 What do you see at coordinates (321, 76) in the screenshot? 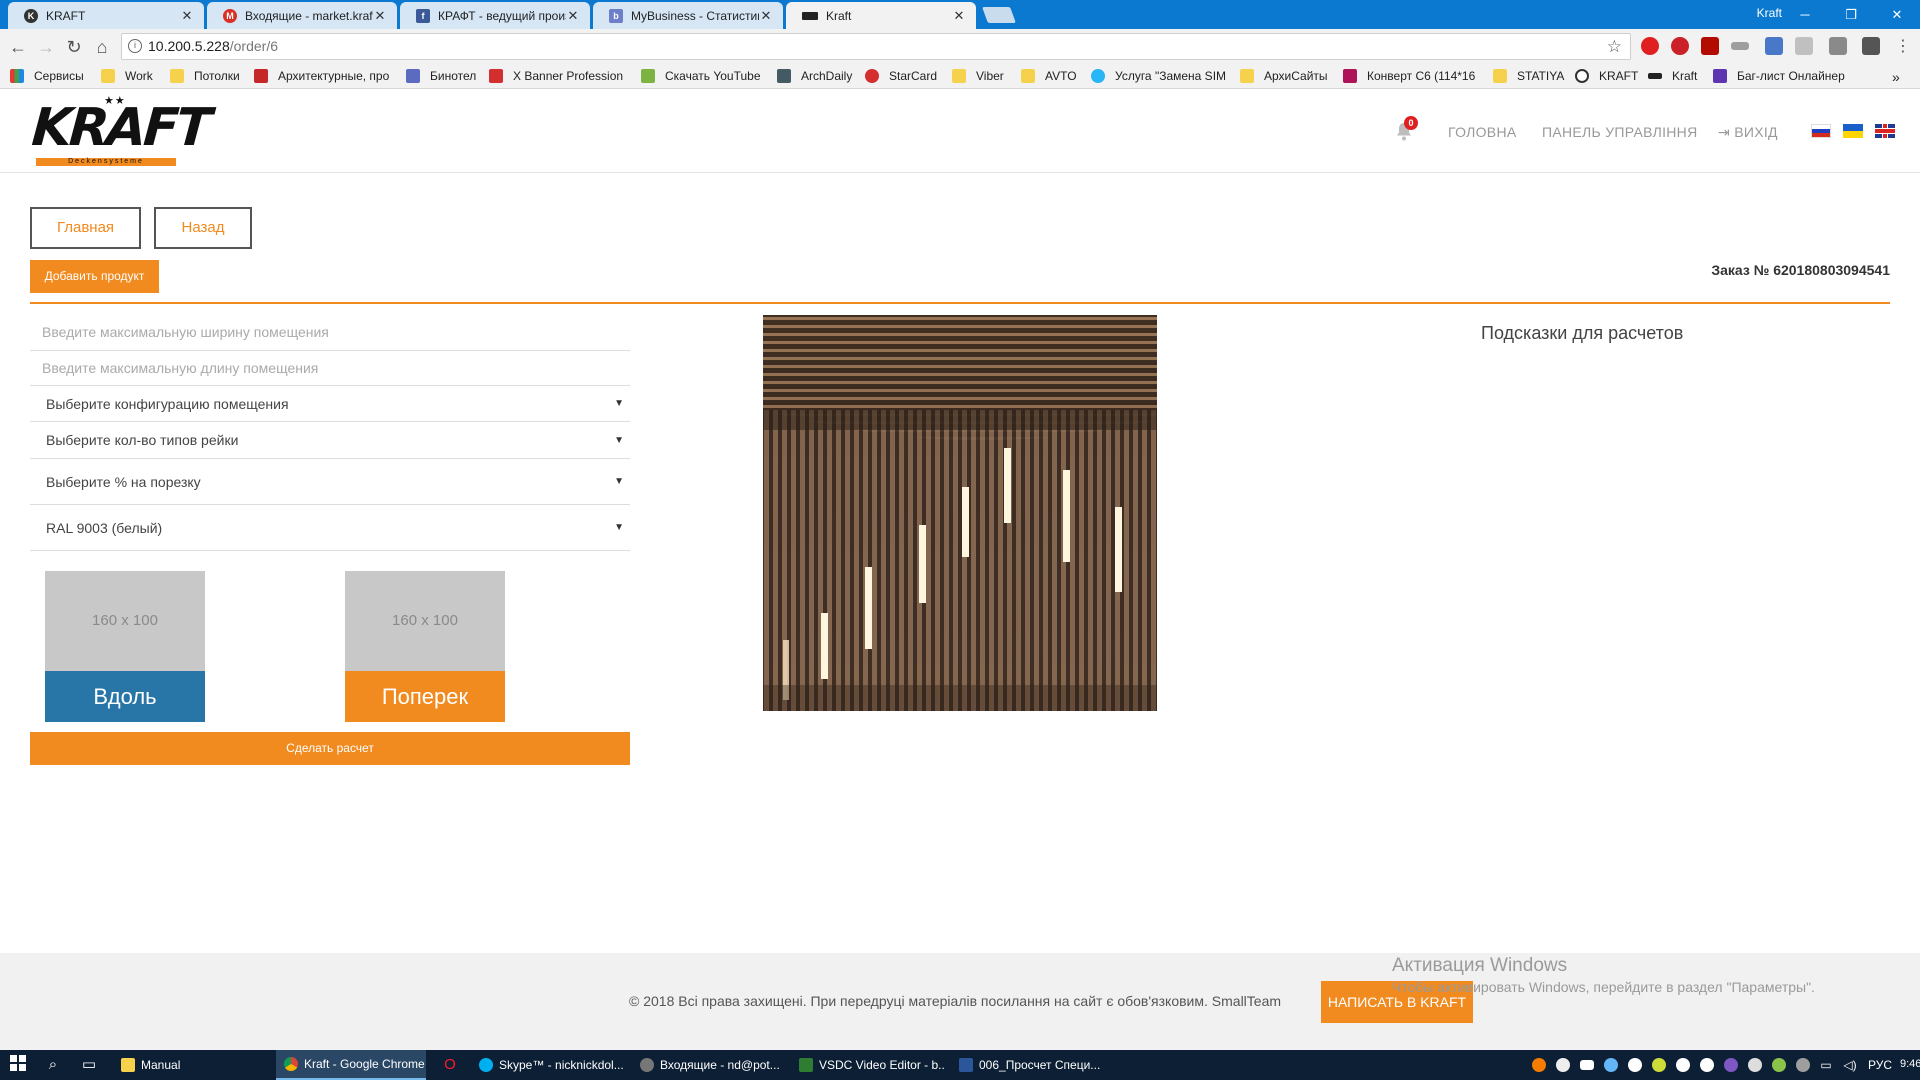
I see `bookmark-item: Архитектурные, про` at bounding box center [321, 76].